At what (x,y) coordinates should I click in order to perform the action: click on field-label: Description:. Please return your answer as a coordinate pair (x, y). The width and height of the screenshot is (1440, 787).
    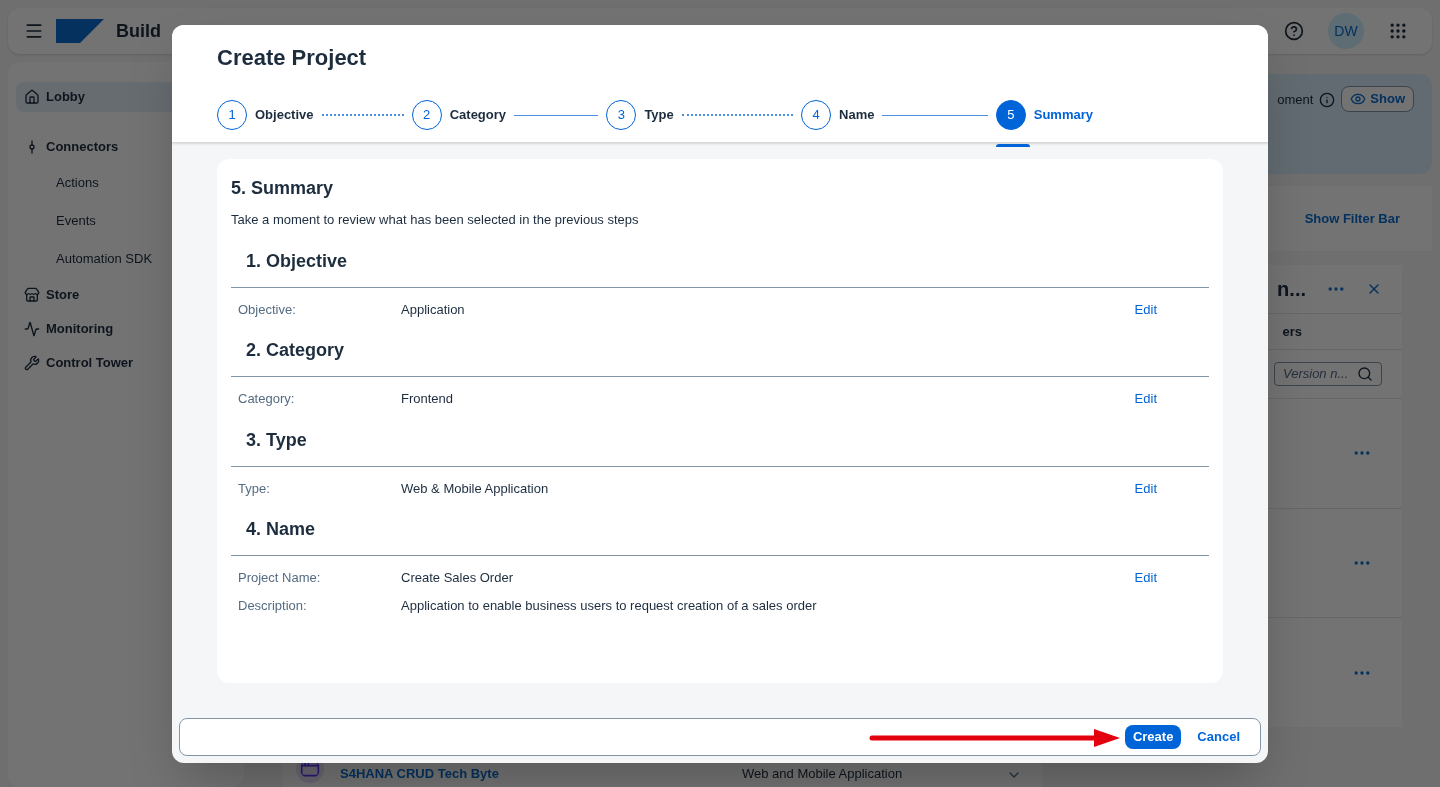
    Looking at the image, I should click on (273, 605).